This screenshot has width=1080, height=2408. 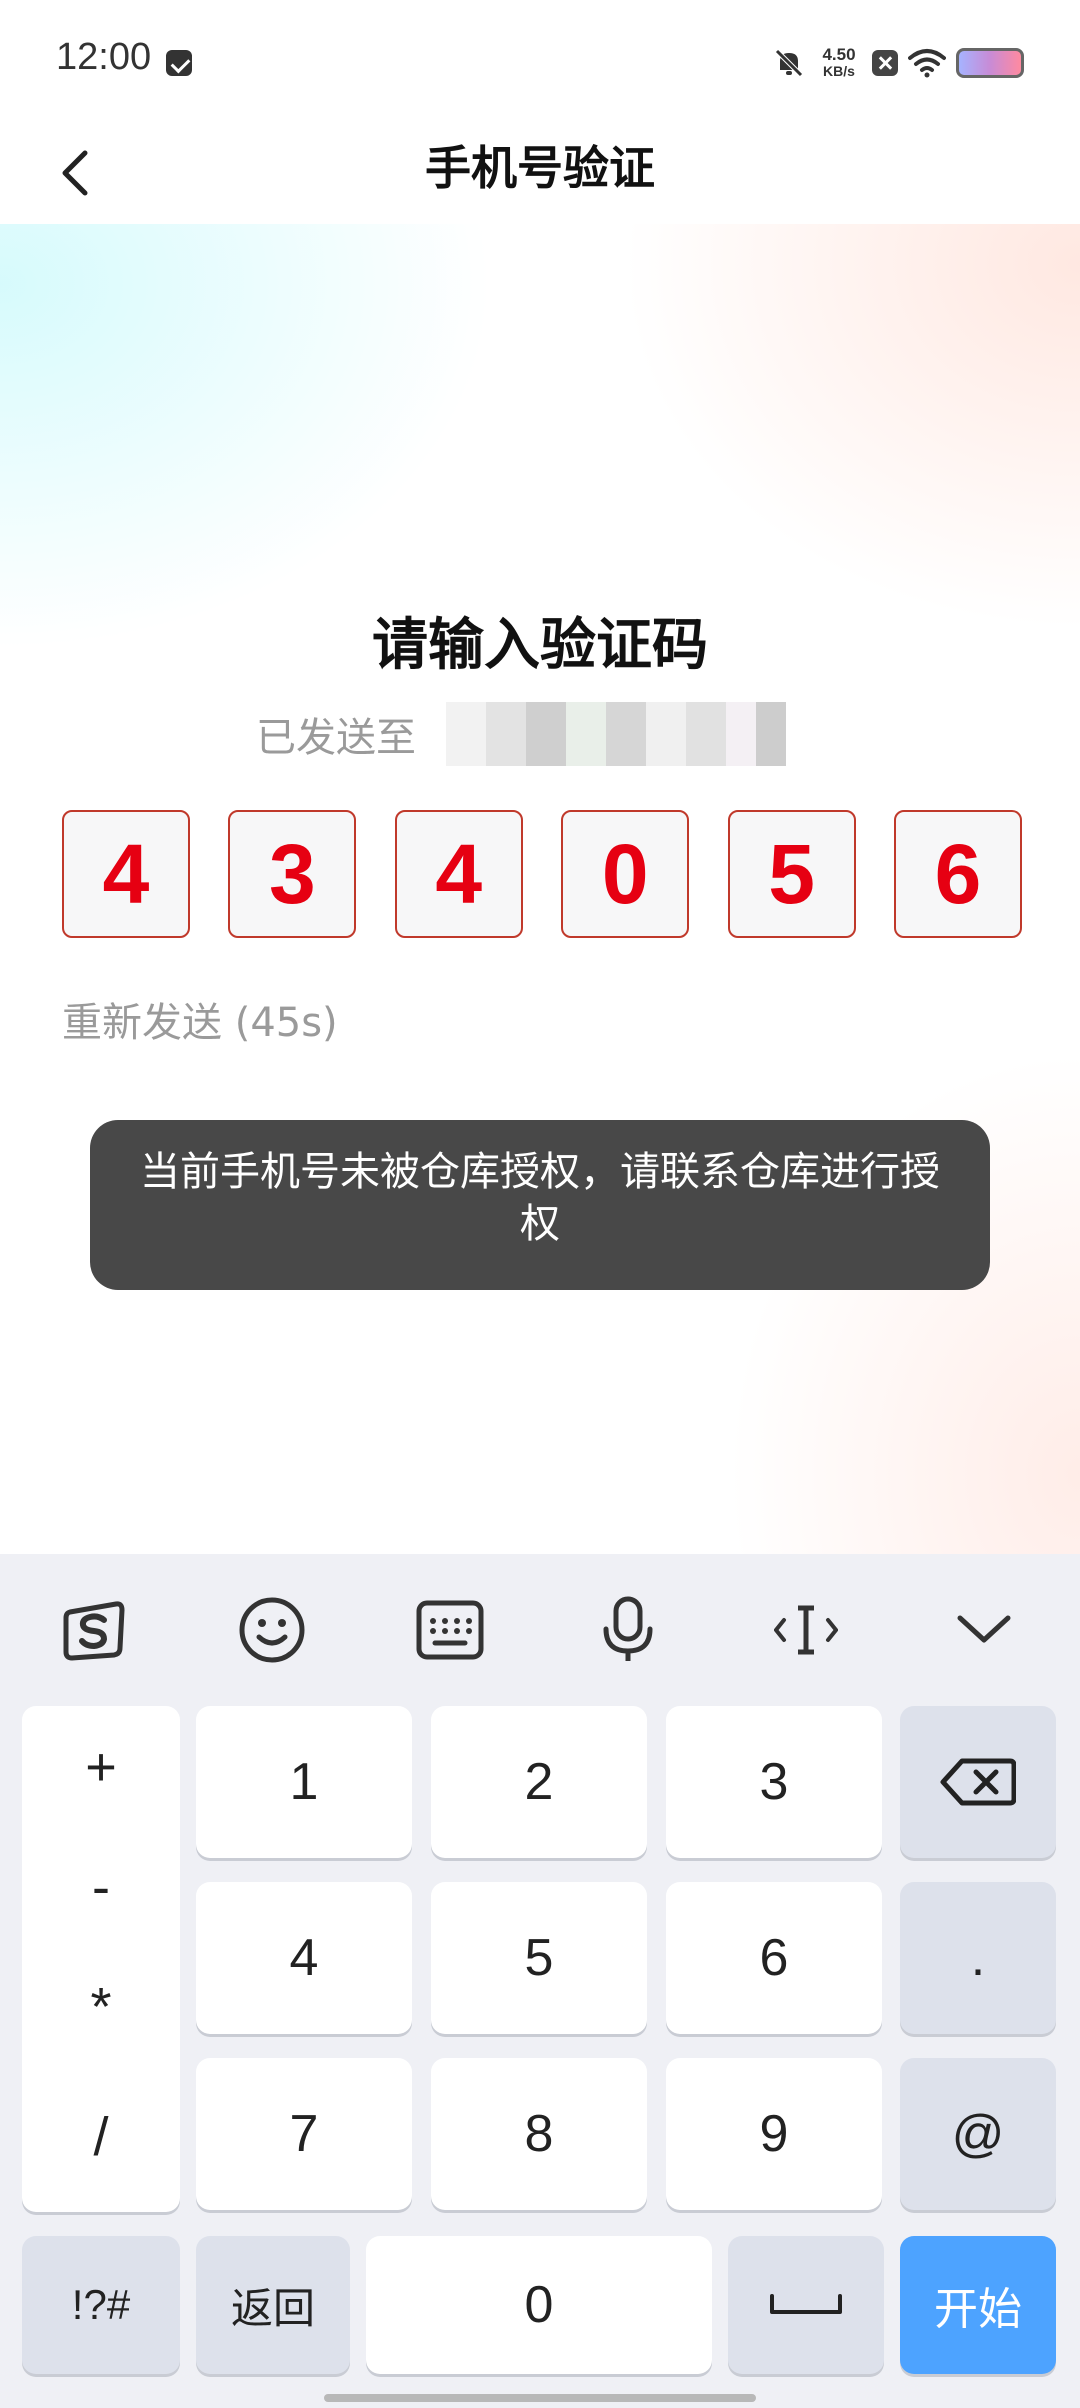 I want to click on backspace-icon, so click(x=978, y=1782).